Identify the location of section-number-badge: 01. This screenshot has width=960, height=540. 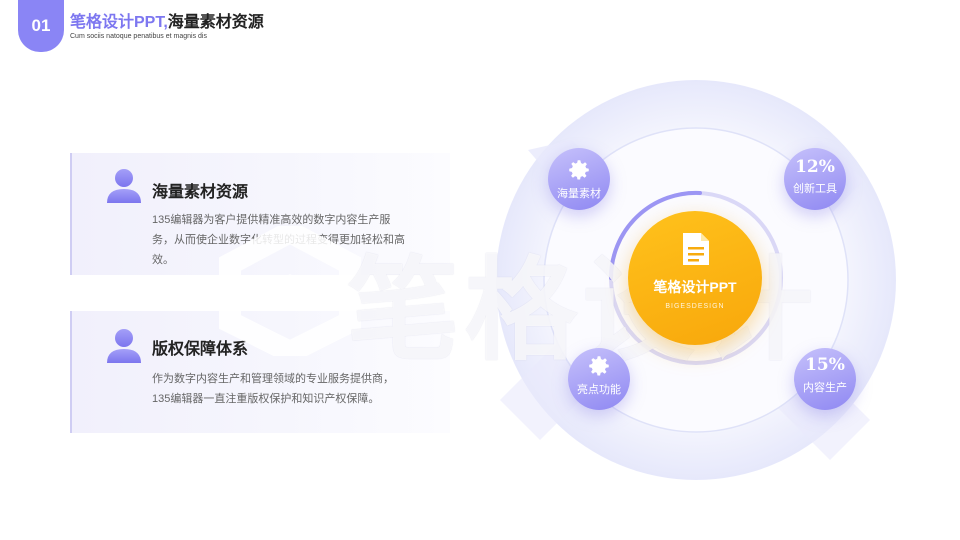
(41, 26).